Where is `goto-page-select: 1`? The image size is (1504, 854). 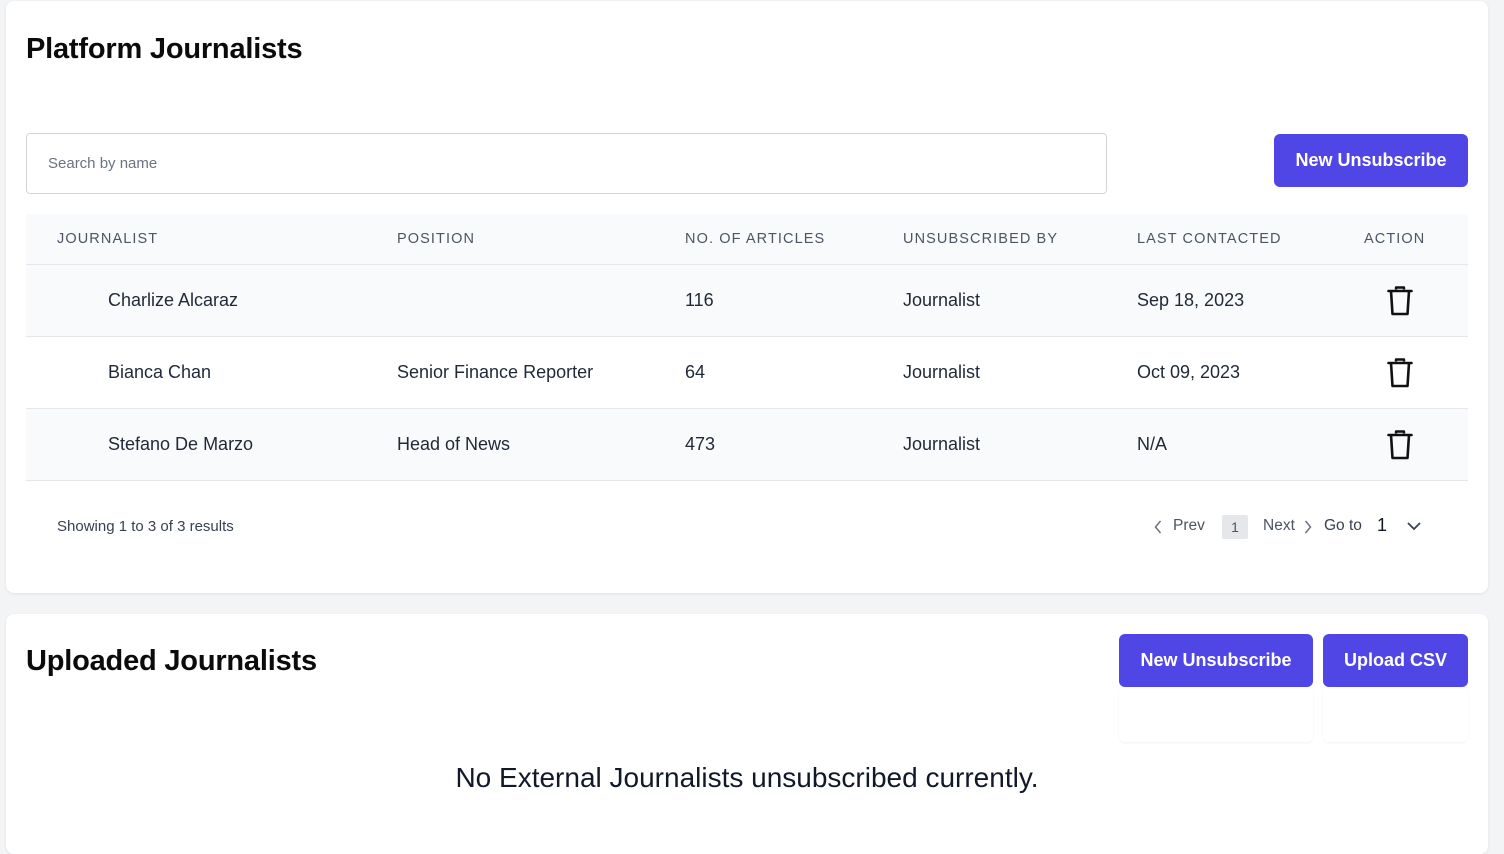
goto-page-select: 1 is located at coordinates (1382, 525).